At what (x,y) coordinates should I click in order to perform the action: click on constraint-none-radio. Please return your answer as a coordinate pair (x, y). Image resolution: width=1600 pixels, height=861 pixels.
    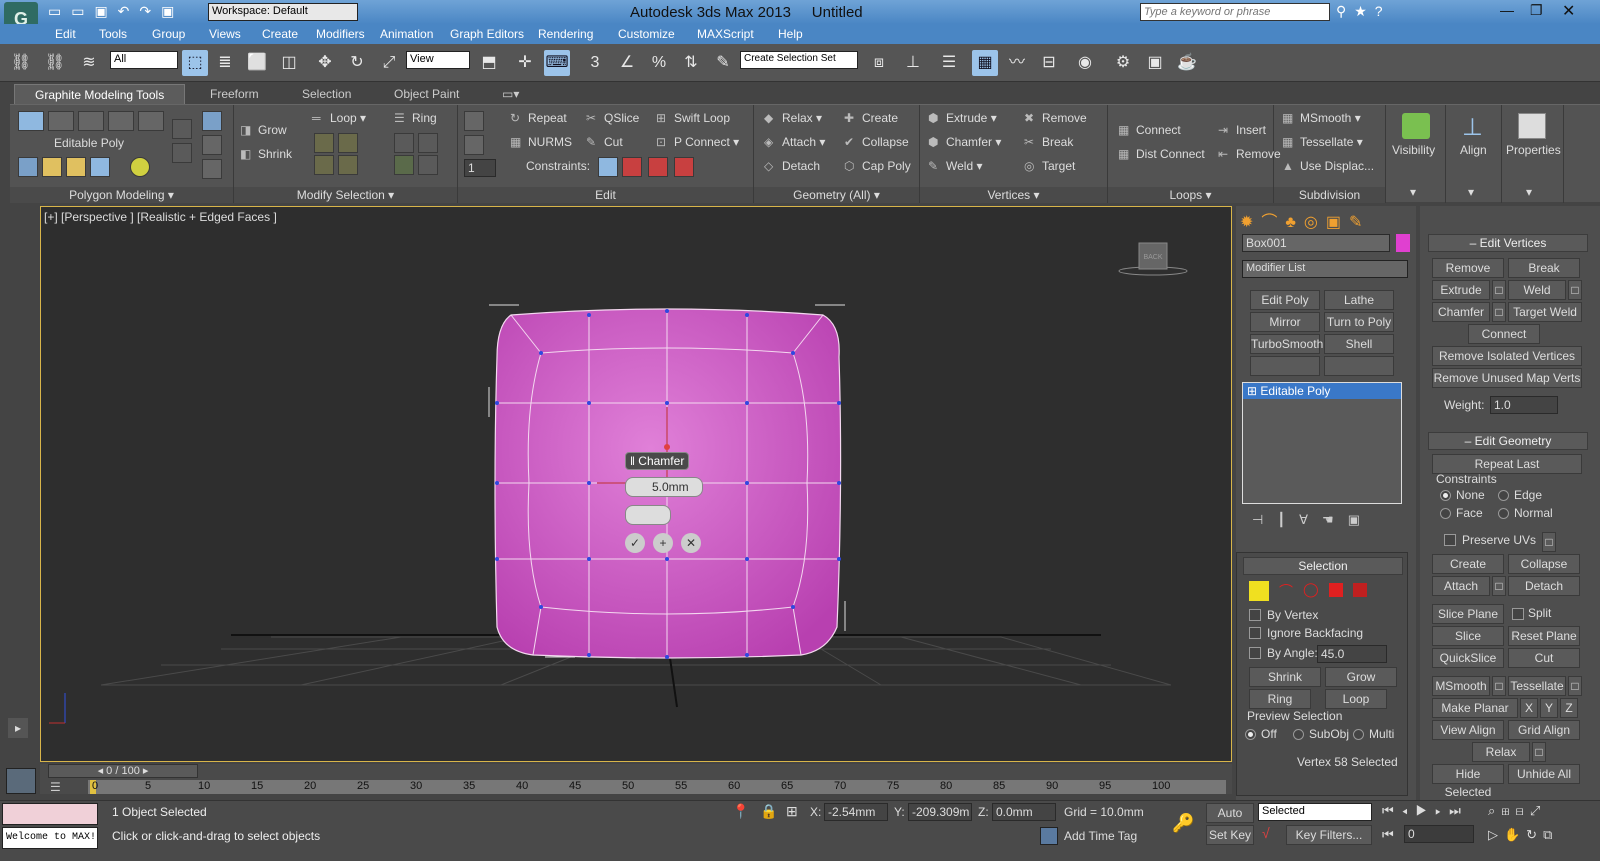
    Looking at the image, I should click on (1445, 495).